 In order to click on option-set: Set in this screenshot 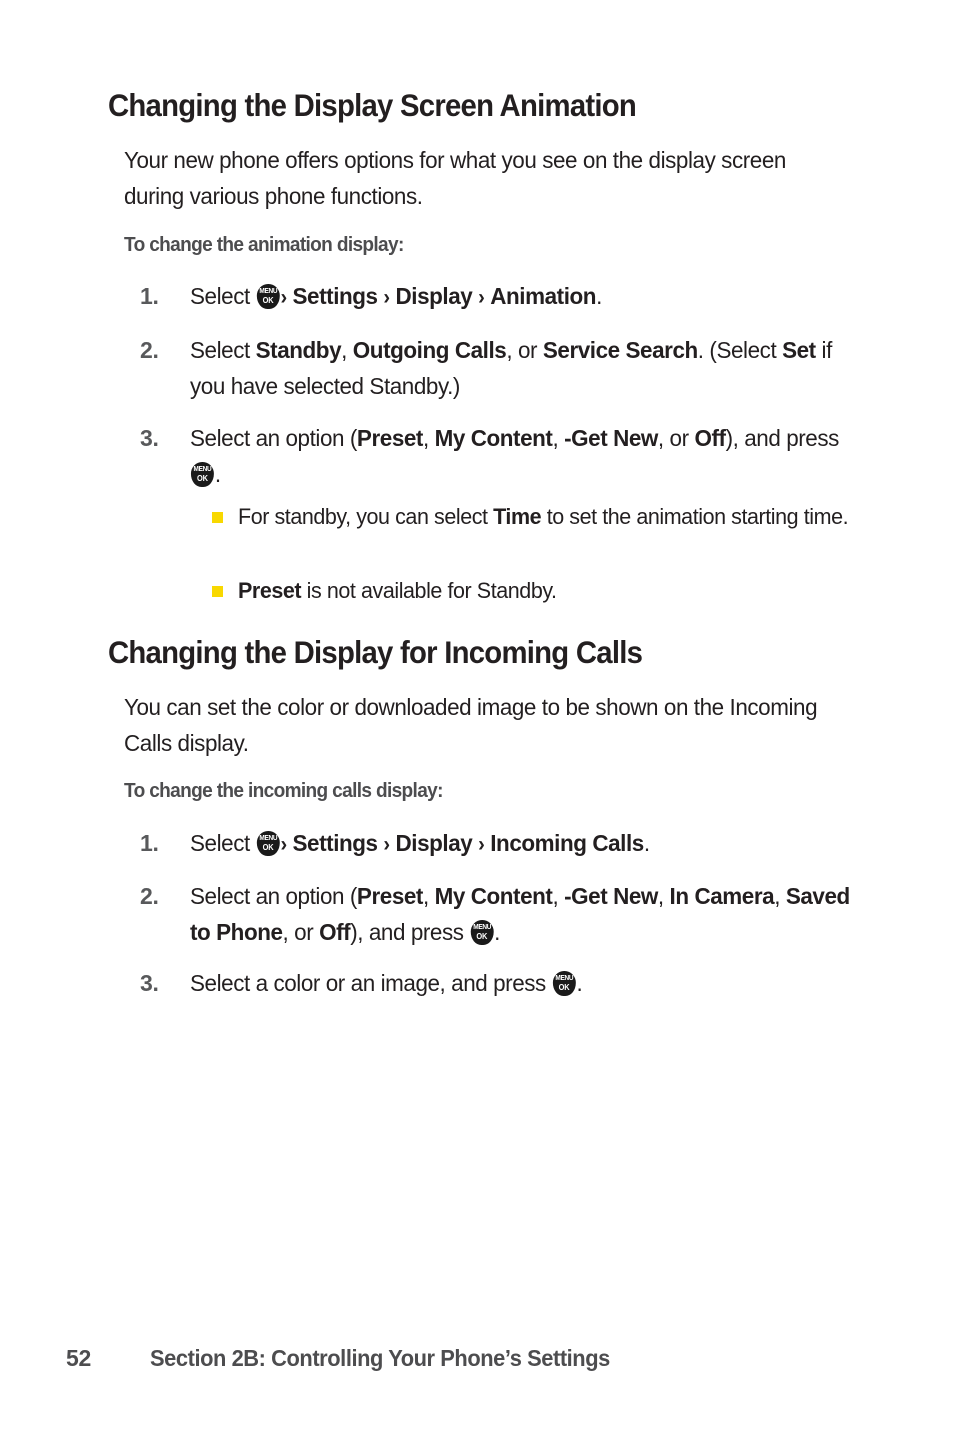, I will do `click(799, 350)`.